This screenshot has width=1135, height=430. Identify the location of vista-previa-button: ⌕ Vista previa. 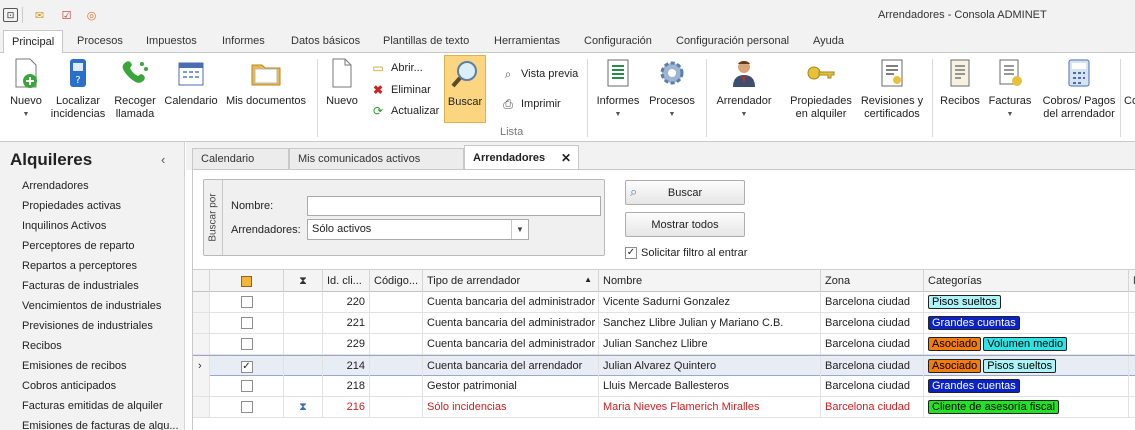
(539, 74).